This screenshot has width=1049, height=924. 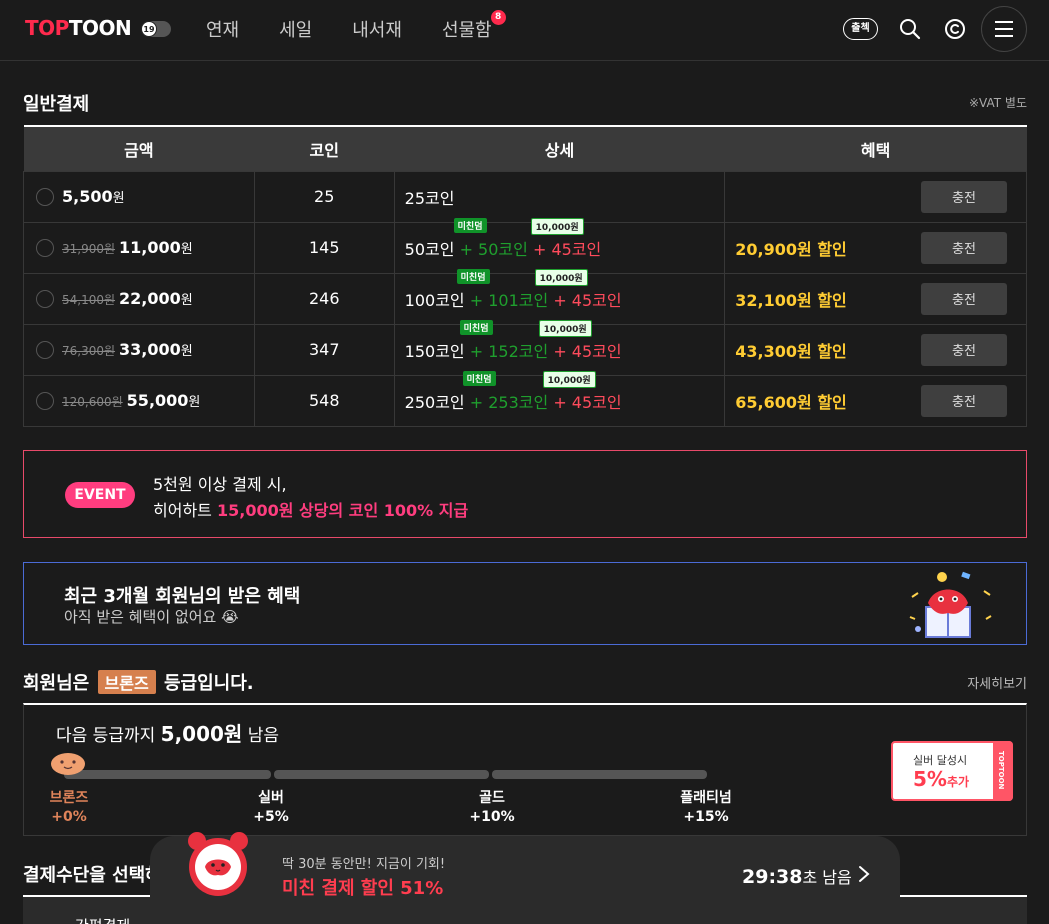 What do you see at coordinates (791, 300) in the screenshot?
I see `discount-text: 32,100원 할인` at bounding box center [791, 300].